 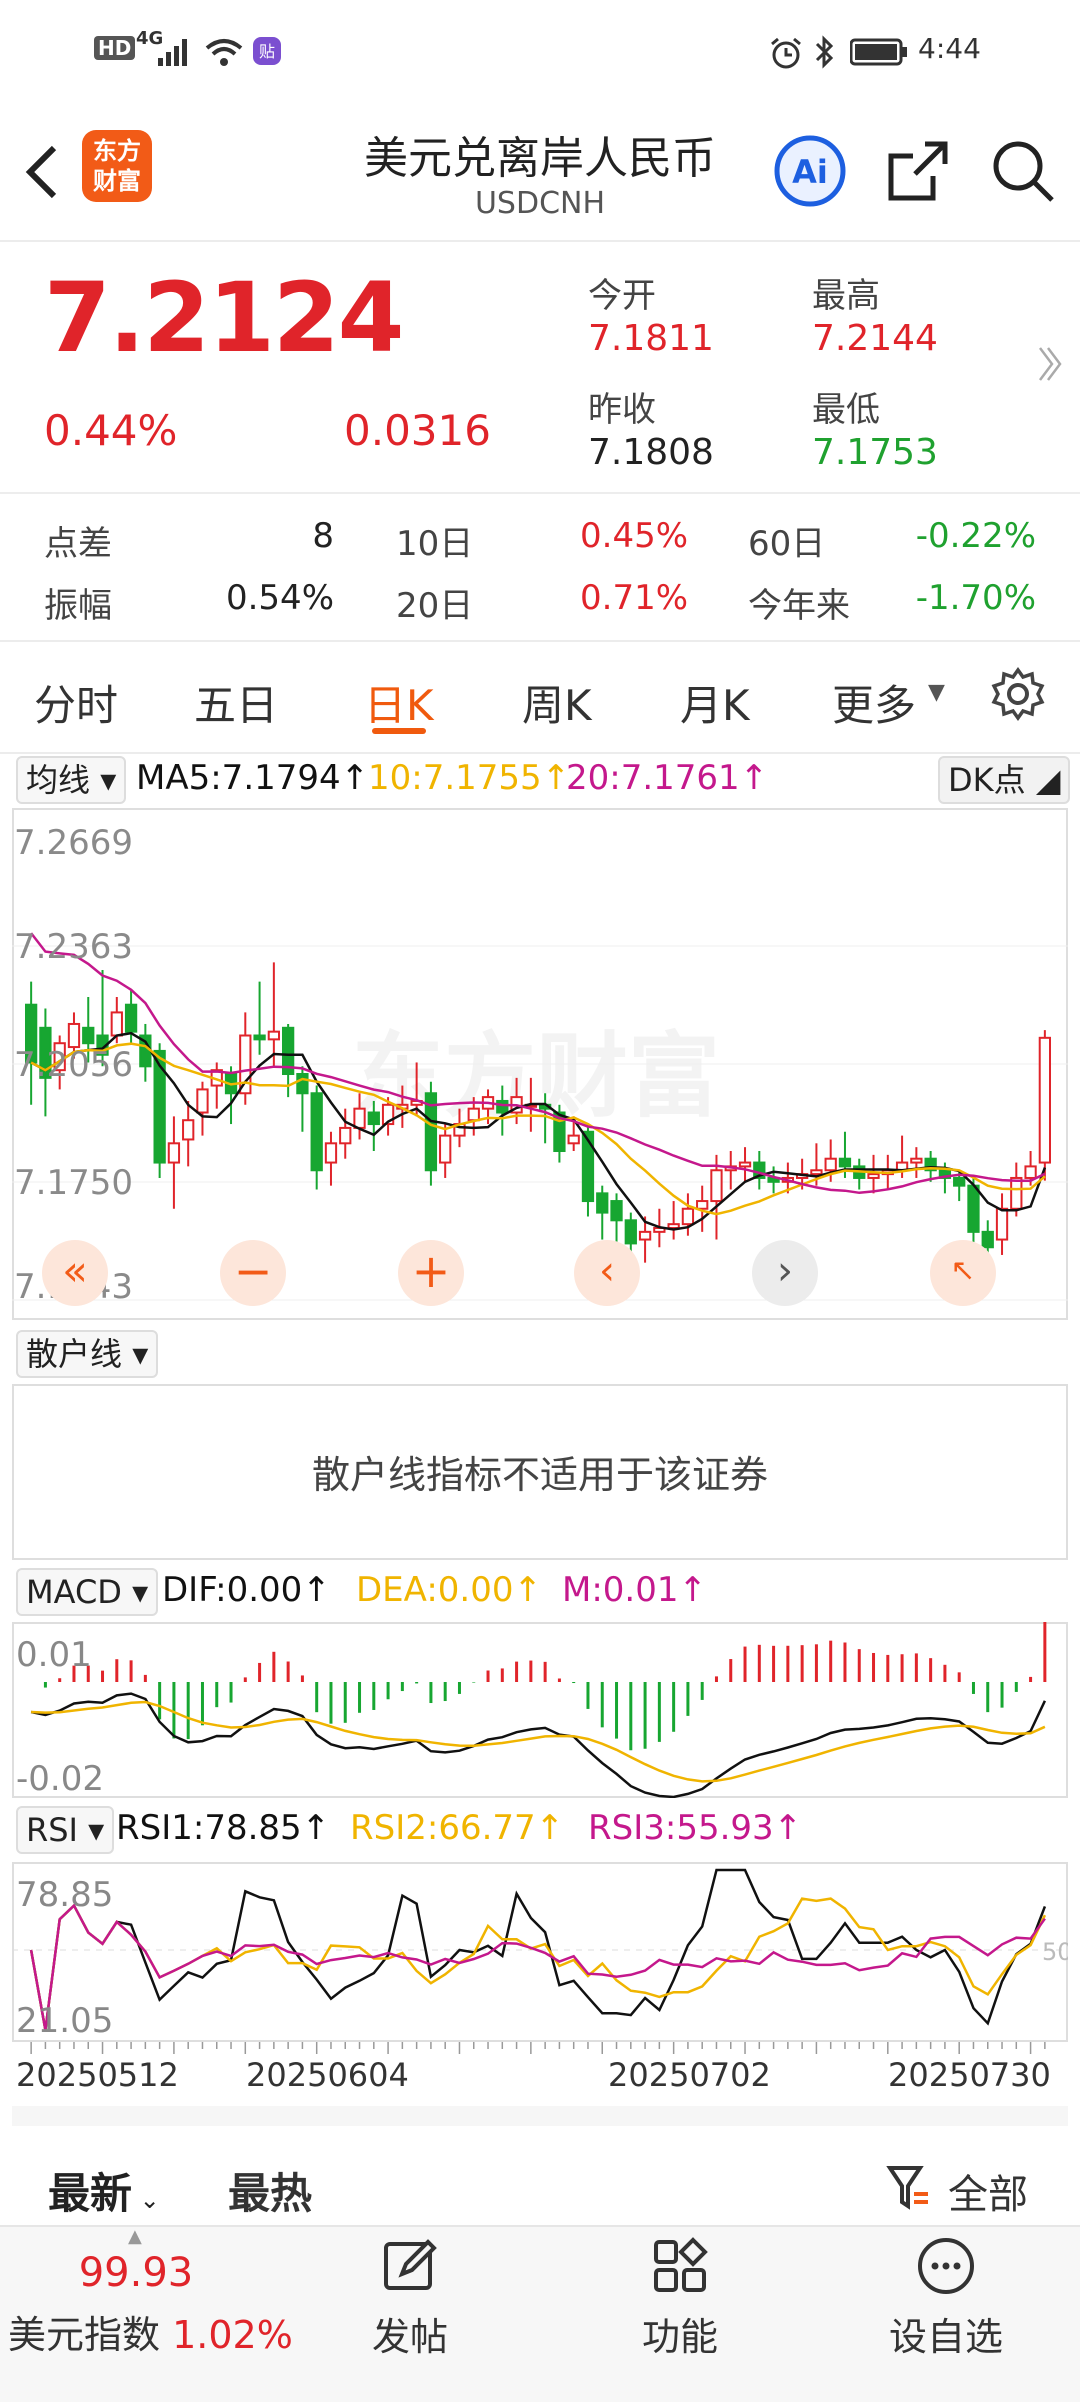 What do you see at coordinates (695, 1828) in the screenshot?
I see `rsi3-readout: RSI3:55.93↑` at bounding box center [695, 1828].